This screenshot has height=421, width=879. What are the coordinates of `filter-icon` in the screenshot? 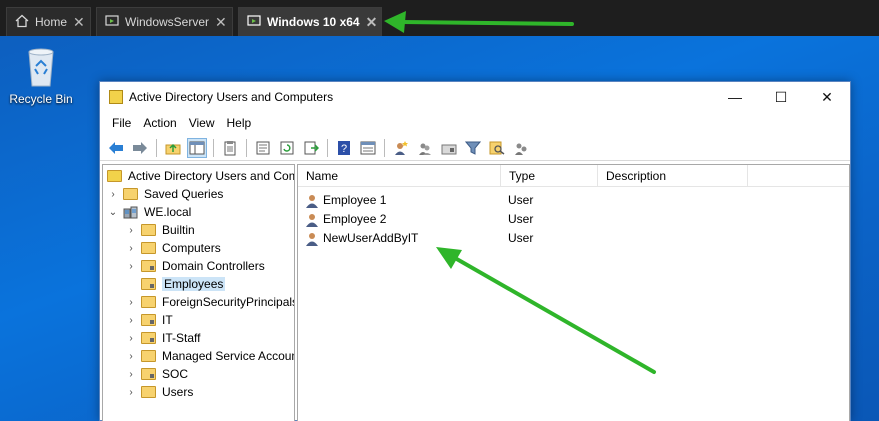 It's located at (473, 148).